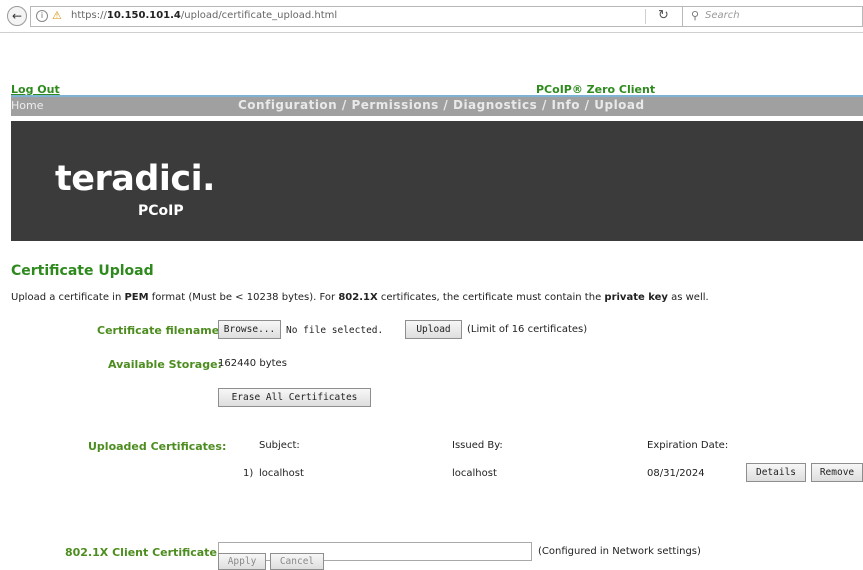  I want to click on url-divider, so click(645, 16).